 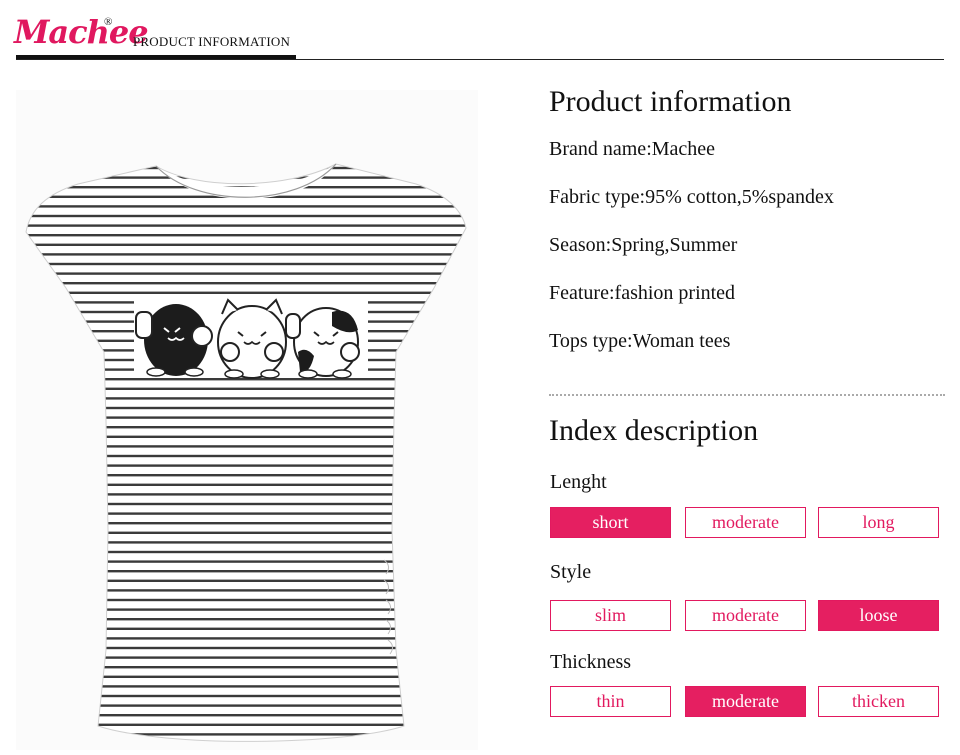 I want to click on header-rule, so click(x=480, y=59).